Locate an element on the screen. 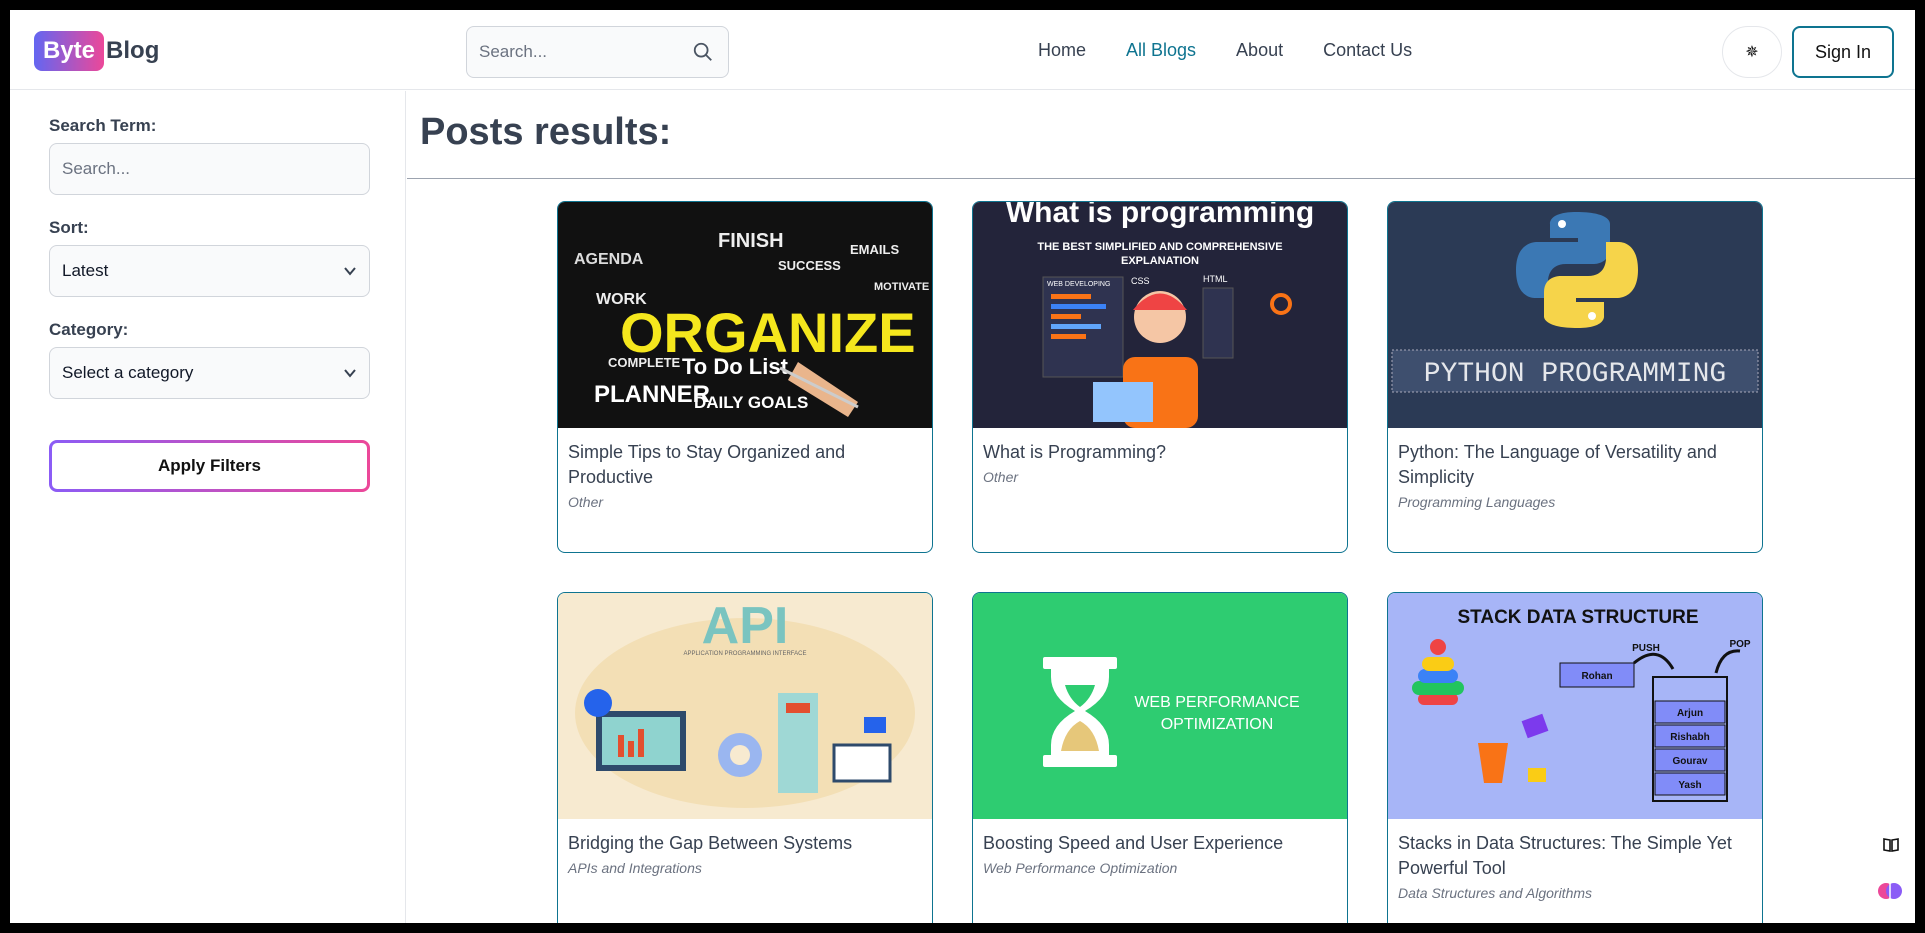 The image size is (1925, 933). brain-icon is located at coordinates (1890, 891).